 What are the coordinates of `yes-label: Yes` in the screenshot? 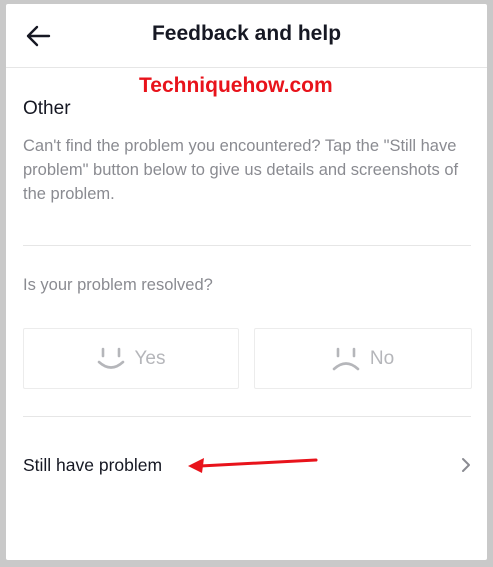 It's located at (150, 358).